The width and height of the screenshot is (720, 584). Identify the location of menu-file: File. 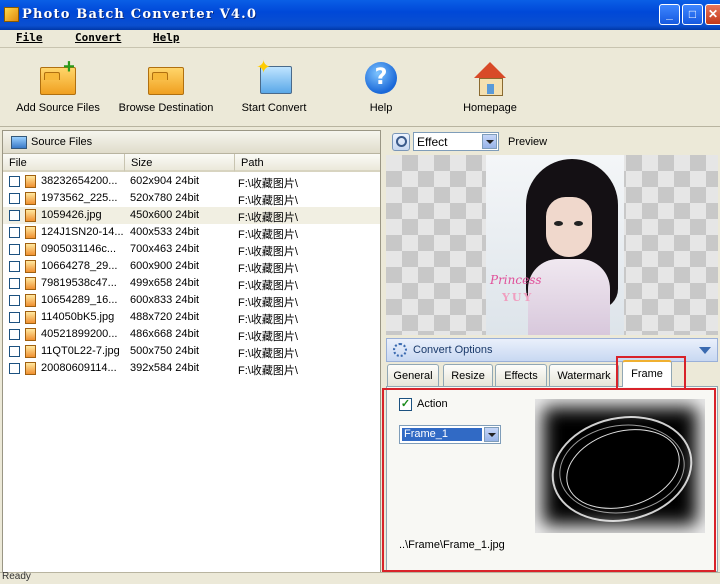
(29, 37).